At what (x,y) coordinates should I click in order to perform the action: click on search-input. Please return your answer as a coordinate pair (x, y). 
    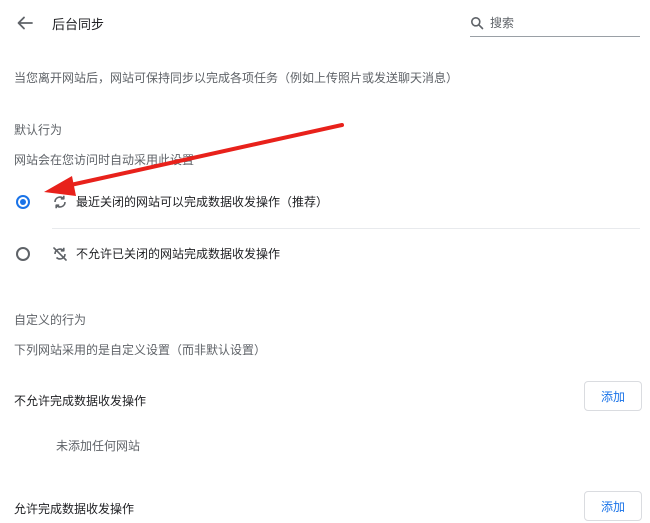
    Looking at the image, I should click on (562, 23).